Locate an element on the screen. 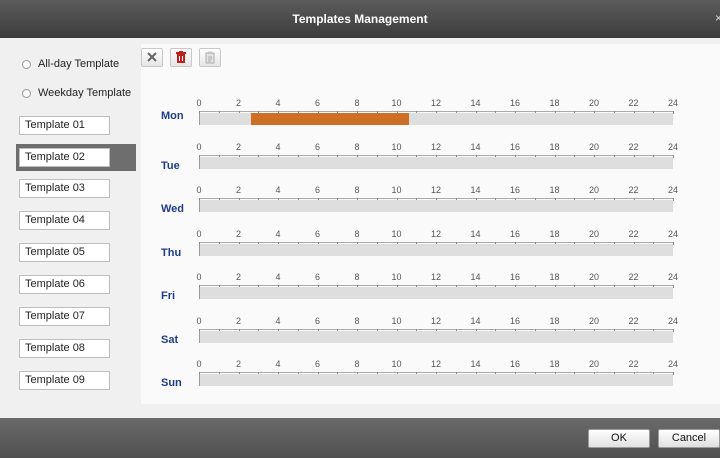 The width and height of the screenshot is (720, 458). template-item-03: Template 03 is located at coordinates (64, 188).